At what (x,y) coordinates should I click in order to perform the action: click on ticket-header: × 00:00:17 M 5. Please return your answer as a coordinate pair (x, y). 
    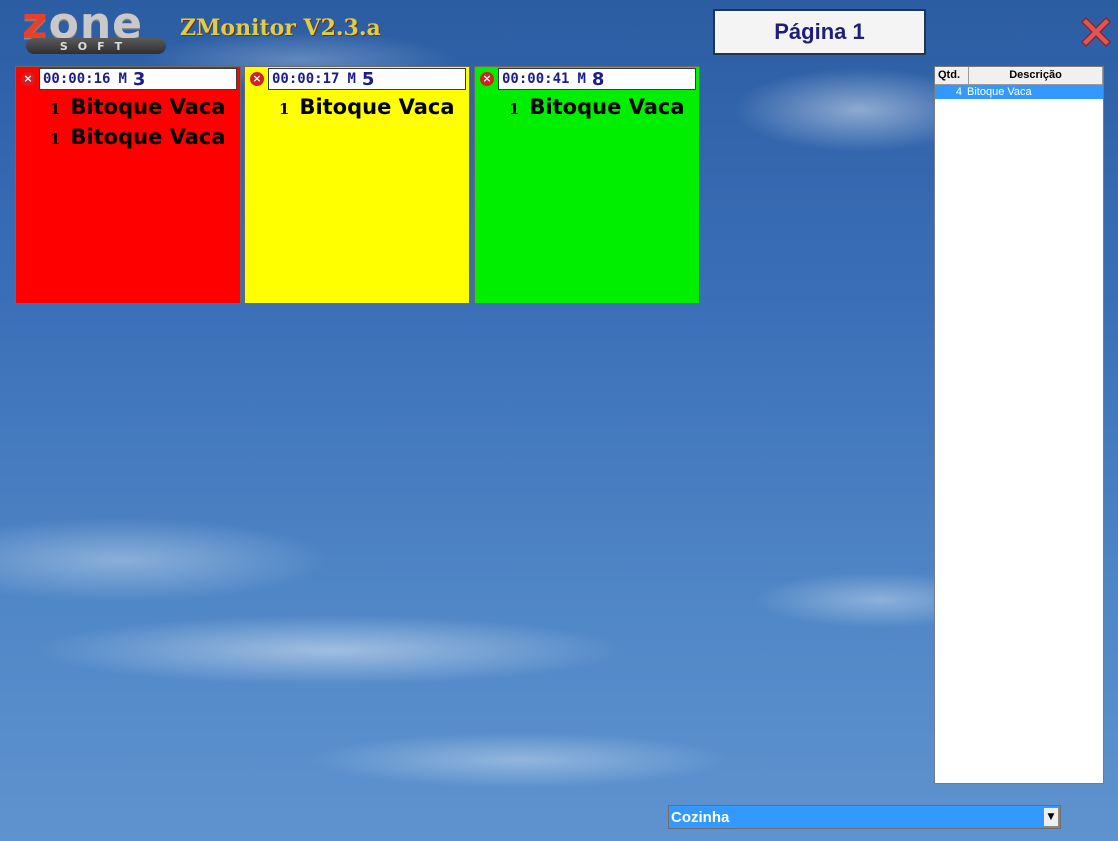
    Looking at the image, I should click on (357, 79).